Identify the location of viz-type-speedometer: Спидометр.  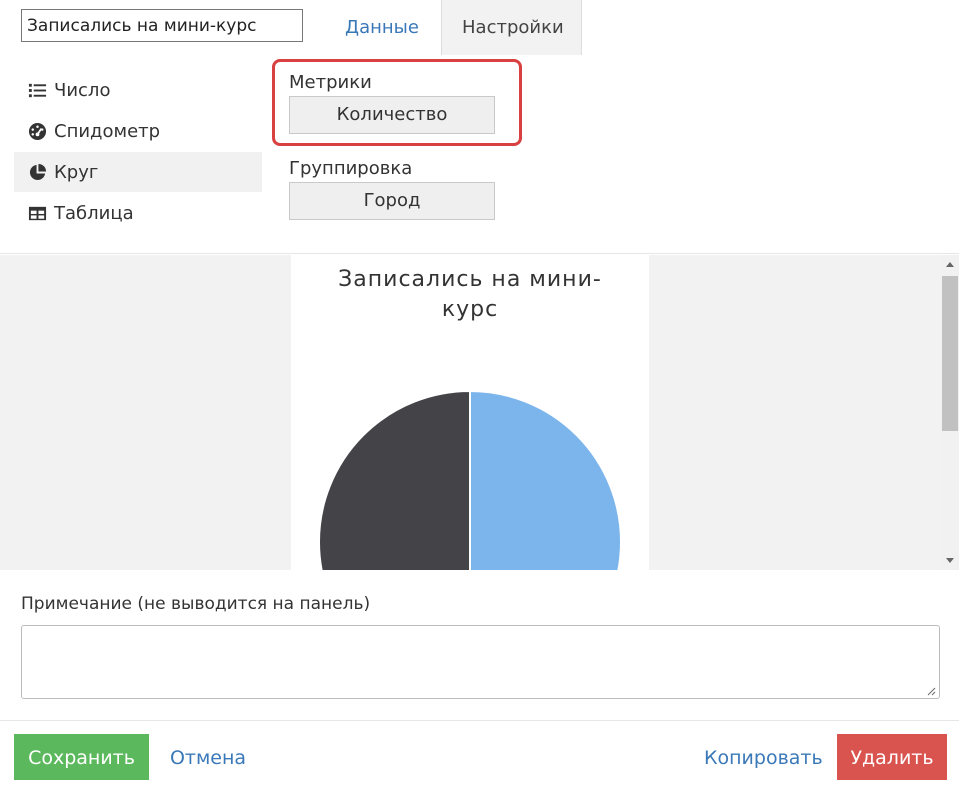
(138, 131).